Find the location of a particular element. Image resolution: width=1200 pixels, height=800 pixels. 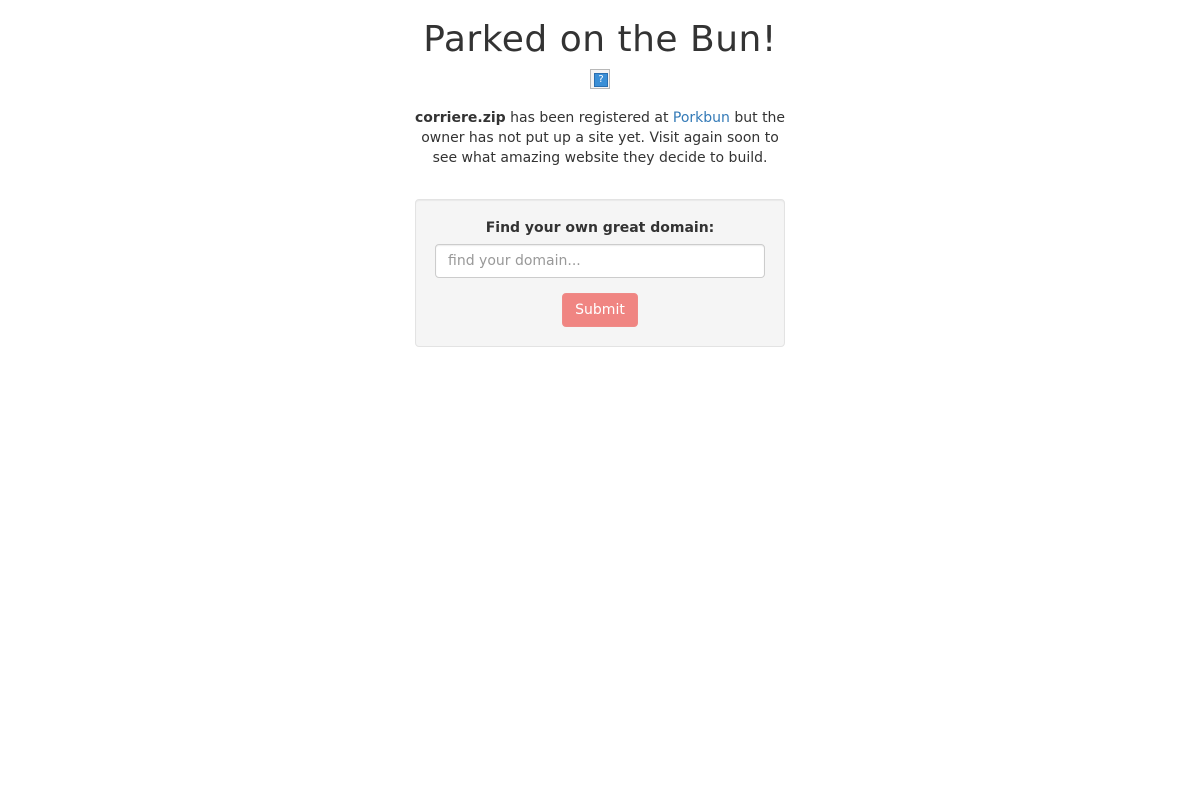

message-text-before-link: has been registered at is located at coordinates (589, 118).